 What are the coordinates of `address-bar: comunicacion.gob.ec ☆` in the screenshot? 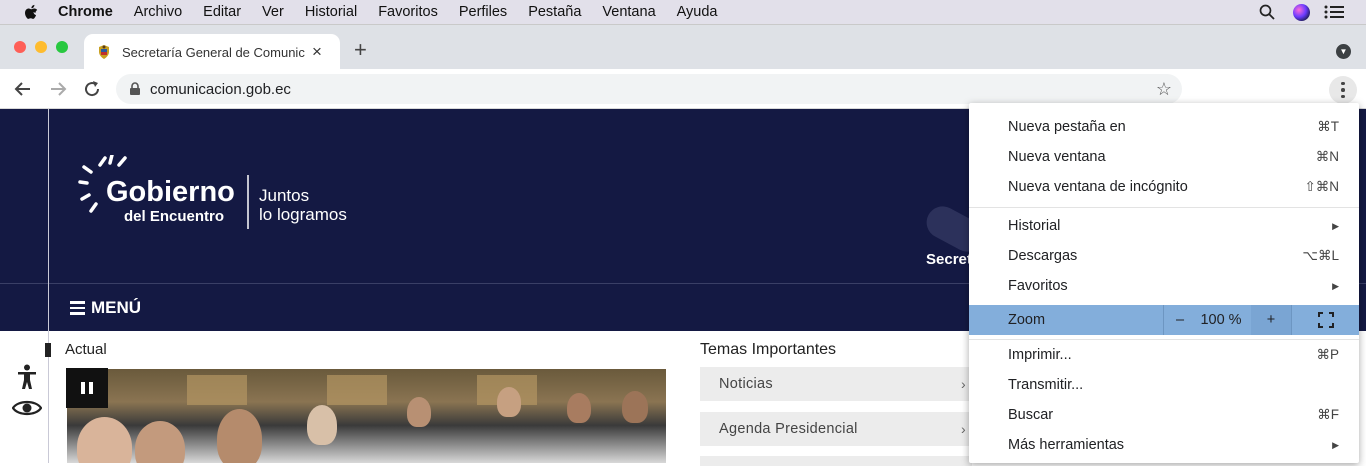 It's located at (649, 89).